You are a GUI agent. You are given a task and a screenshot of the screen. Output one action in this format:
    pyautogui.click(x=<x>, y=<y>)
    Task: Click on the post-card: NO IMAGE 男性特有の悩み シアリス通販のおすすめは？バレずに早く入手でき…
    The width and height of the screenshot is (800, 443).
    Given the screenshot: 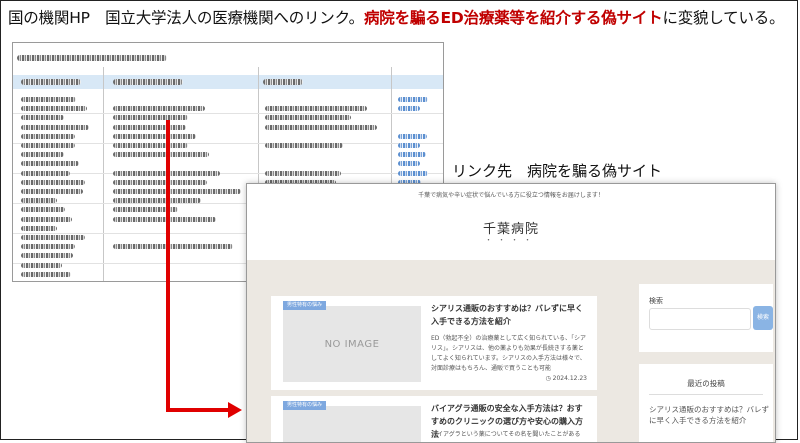 What is the action you would take?
    pyautogui.click(x=434, y=343)
    